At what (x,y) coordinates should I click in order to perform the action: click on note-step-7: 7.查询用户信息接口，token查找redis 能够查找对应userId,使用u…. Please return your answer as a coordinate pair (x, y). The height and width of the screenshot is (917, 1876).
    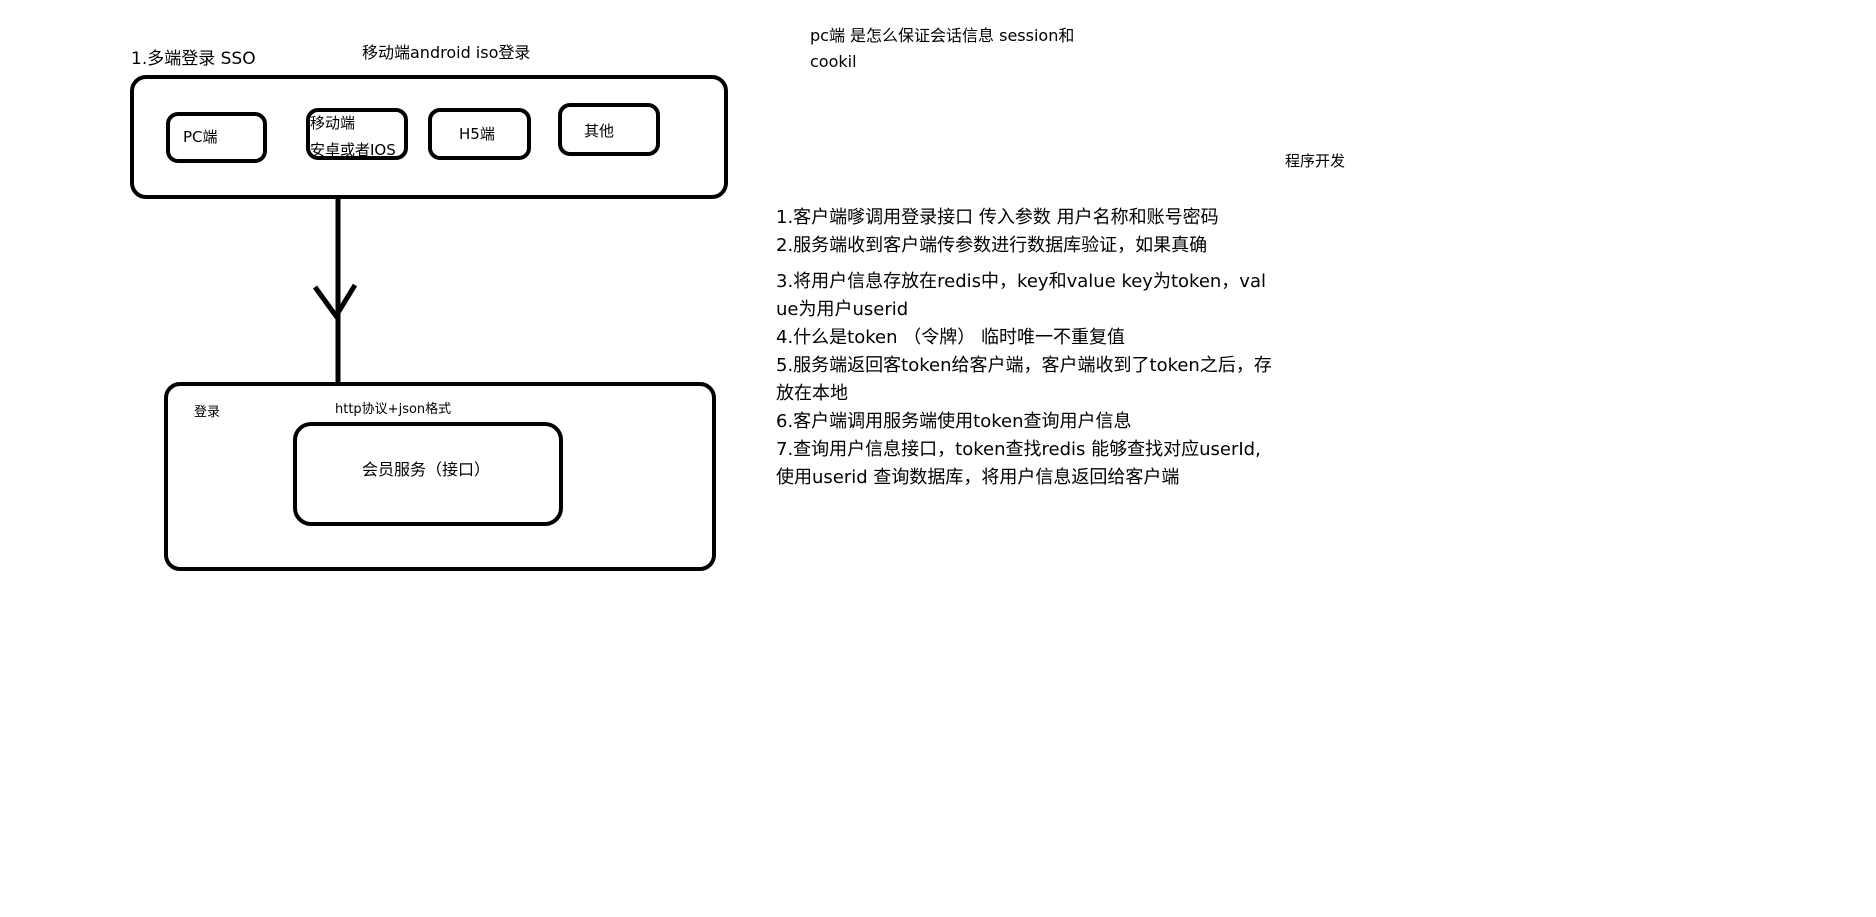
    Looking at the image, I should click on (1018, 463).